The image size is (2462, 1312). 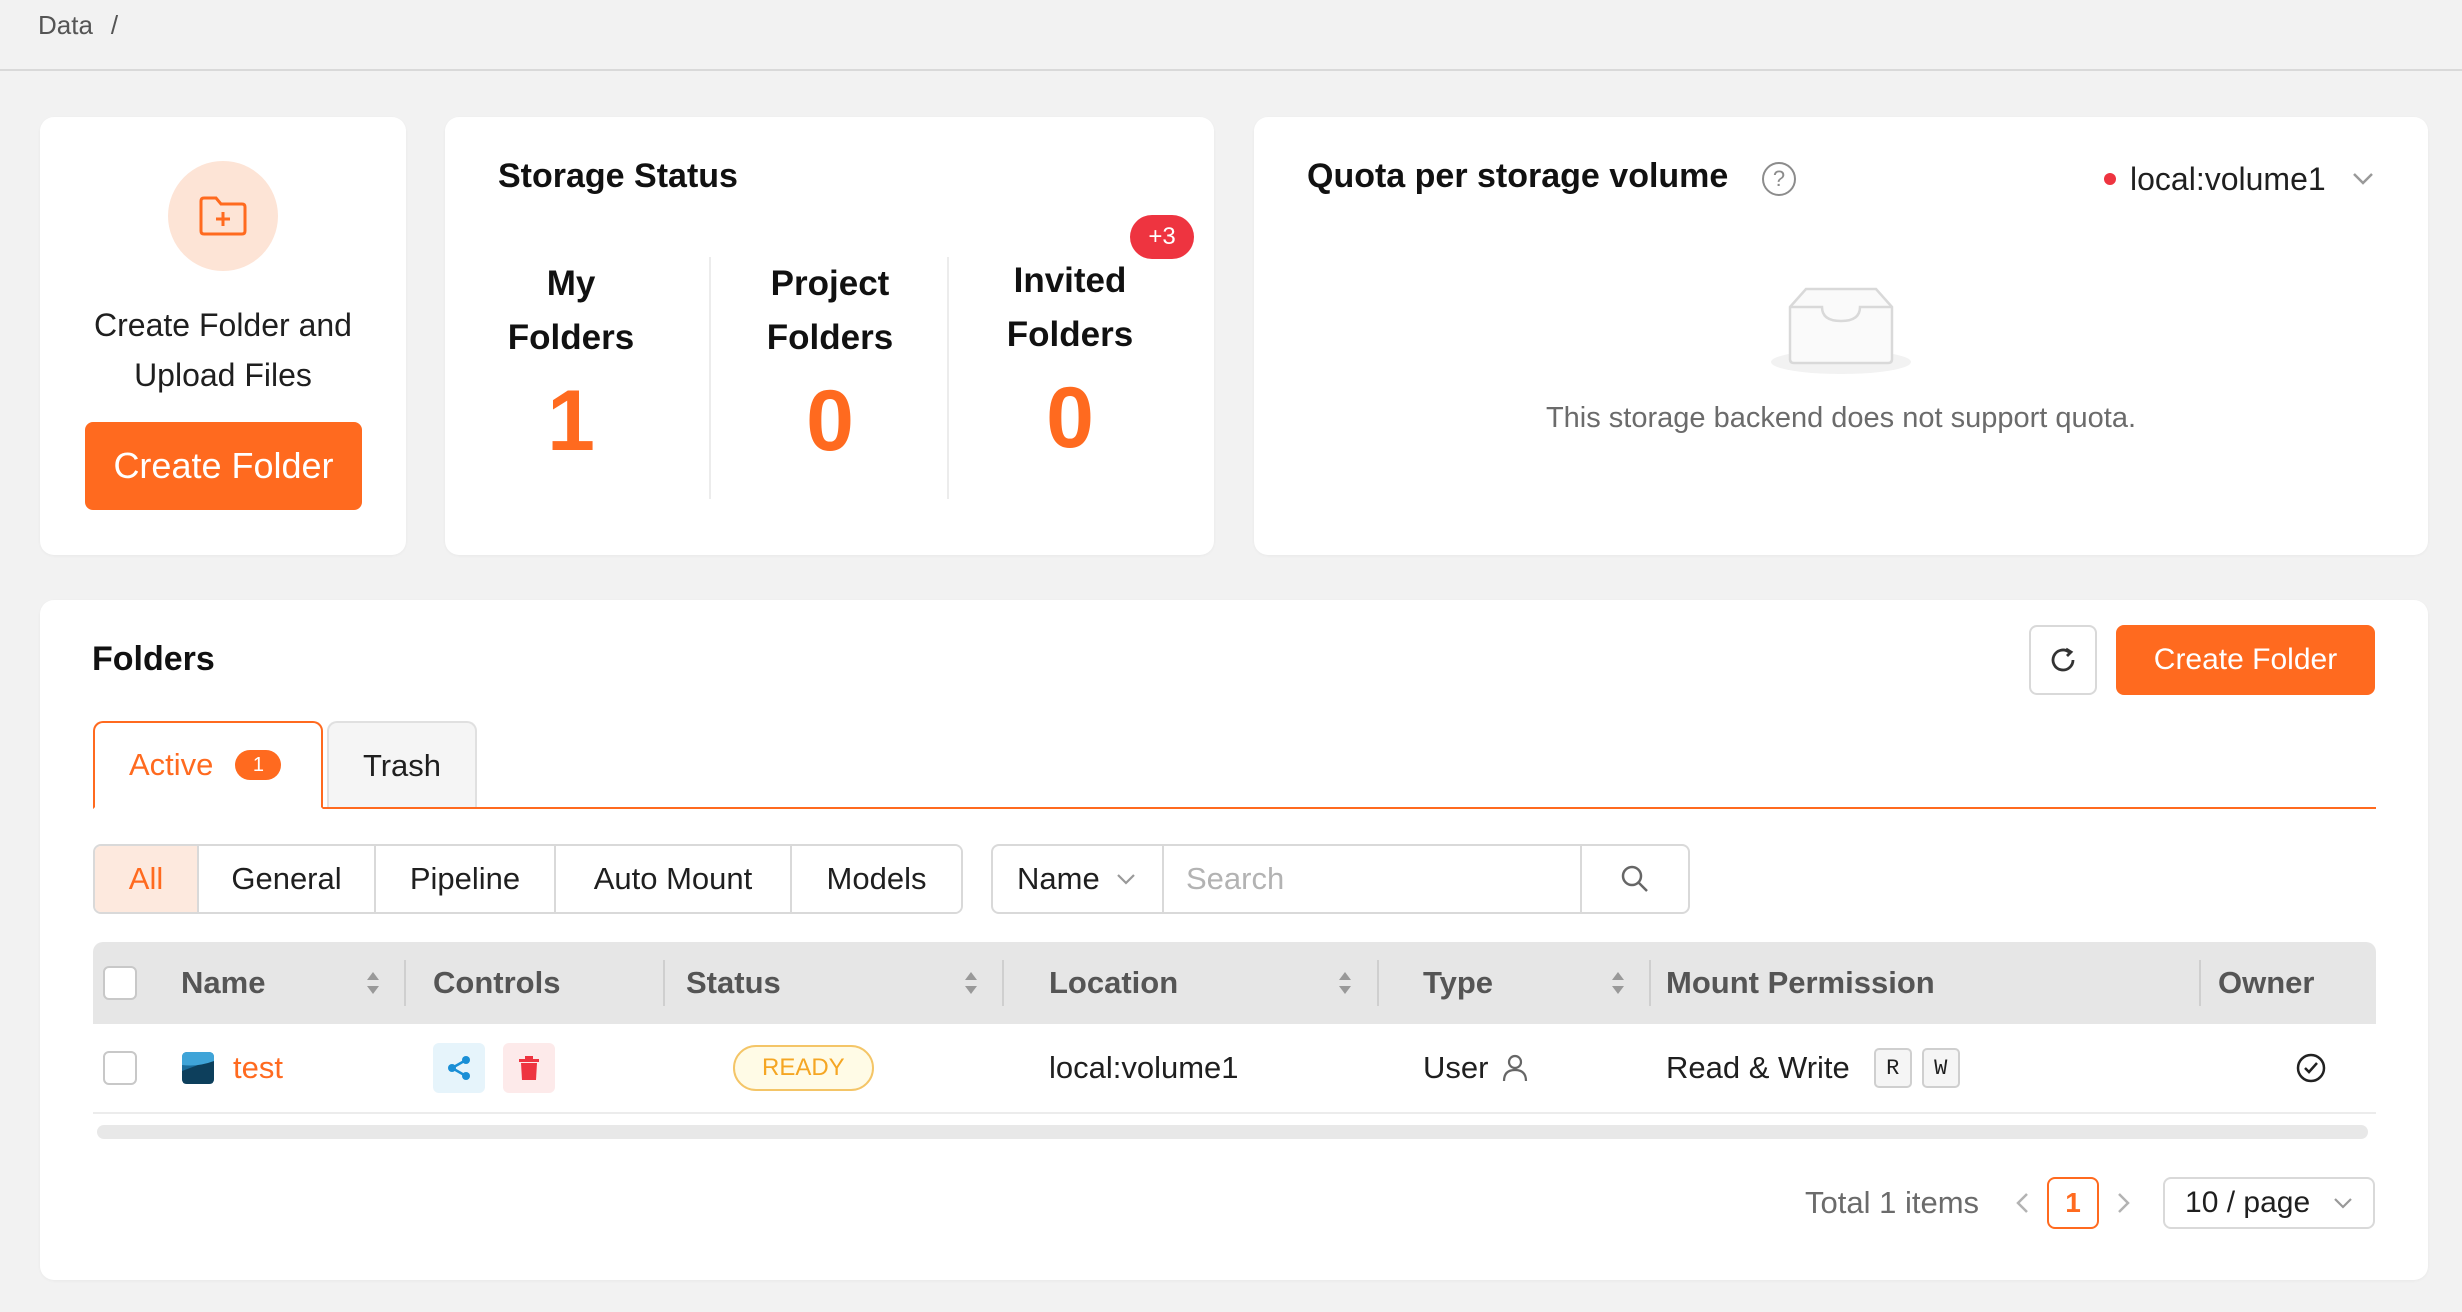 What do you see at coordinates (287, 879) in the screenshot?
I see `filter-general: General` at bounding box center [287, 879].